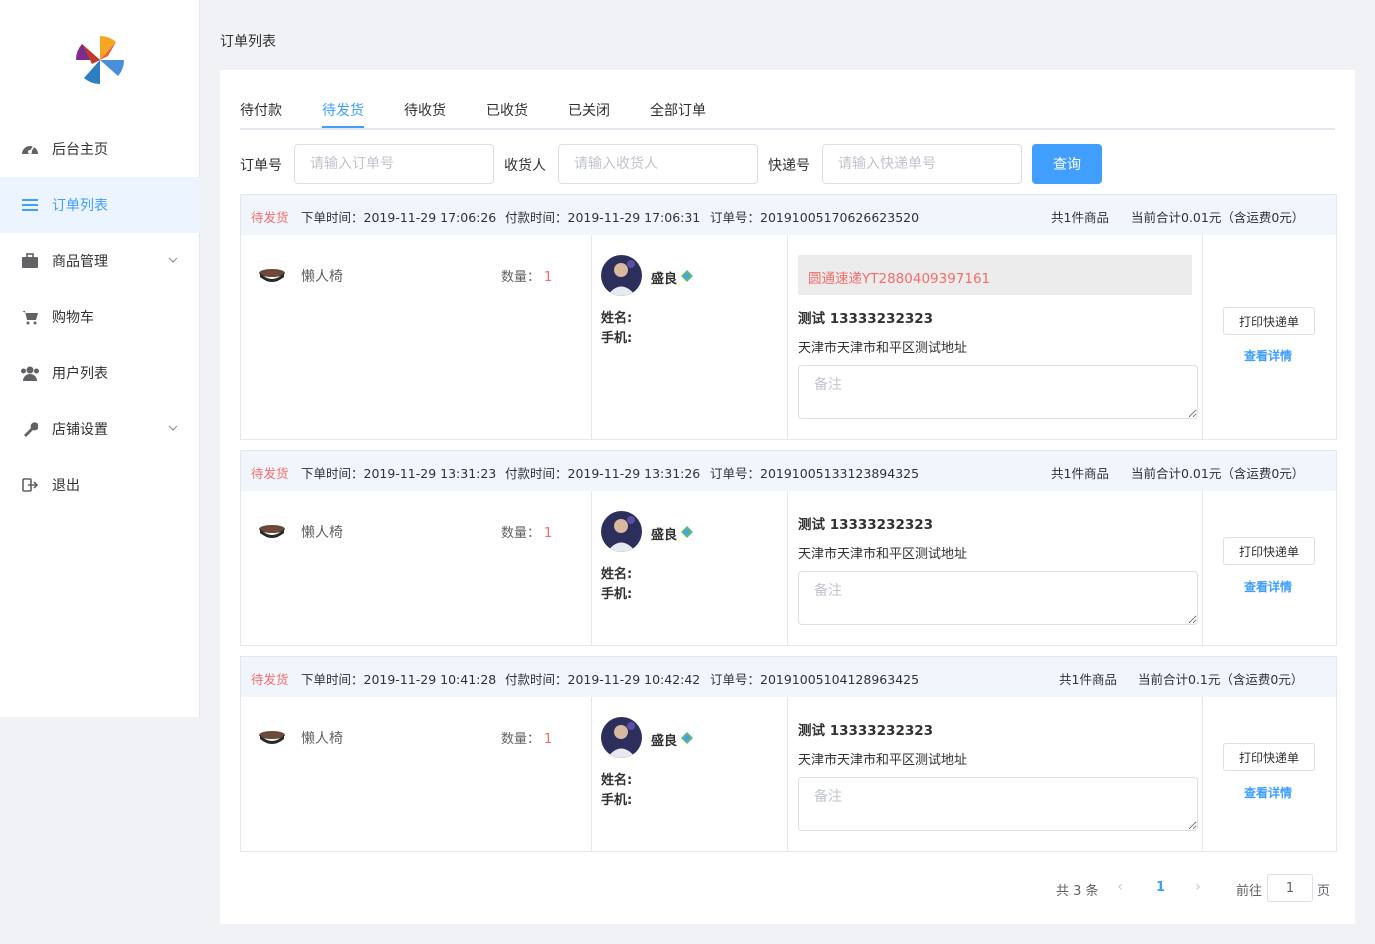 This screenshot has height=944, width=1375. What do you see at coordinates (30, 205) in the screenshot?
I see `list-icon` at bounding box center [30, 205].